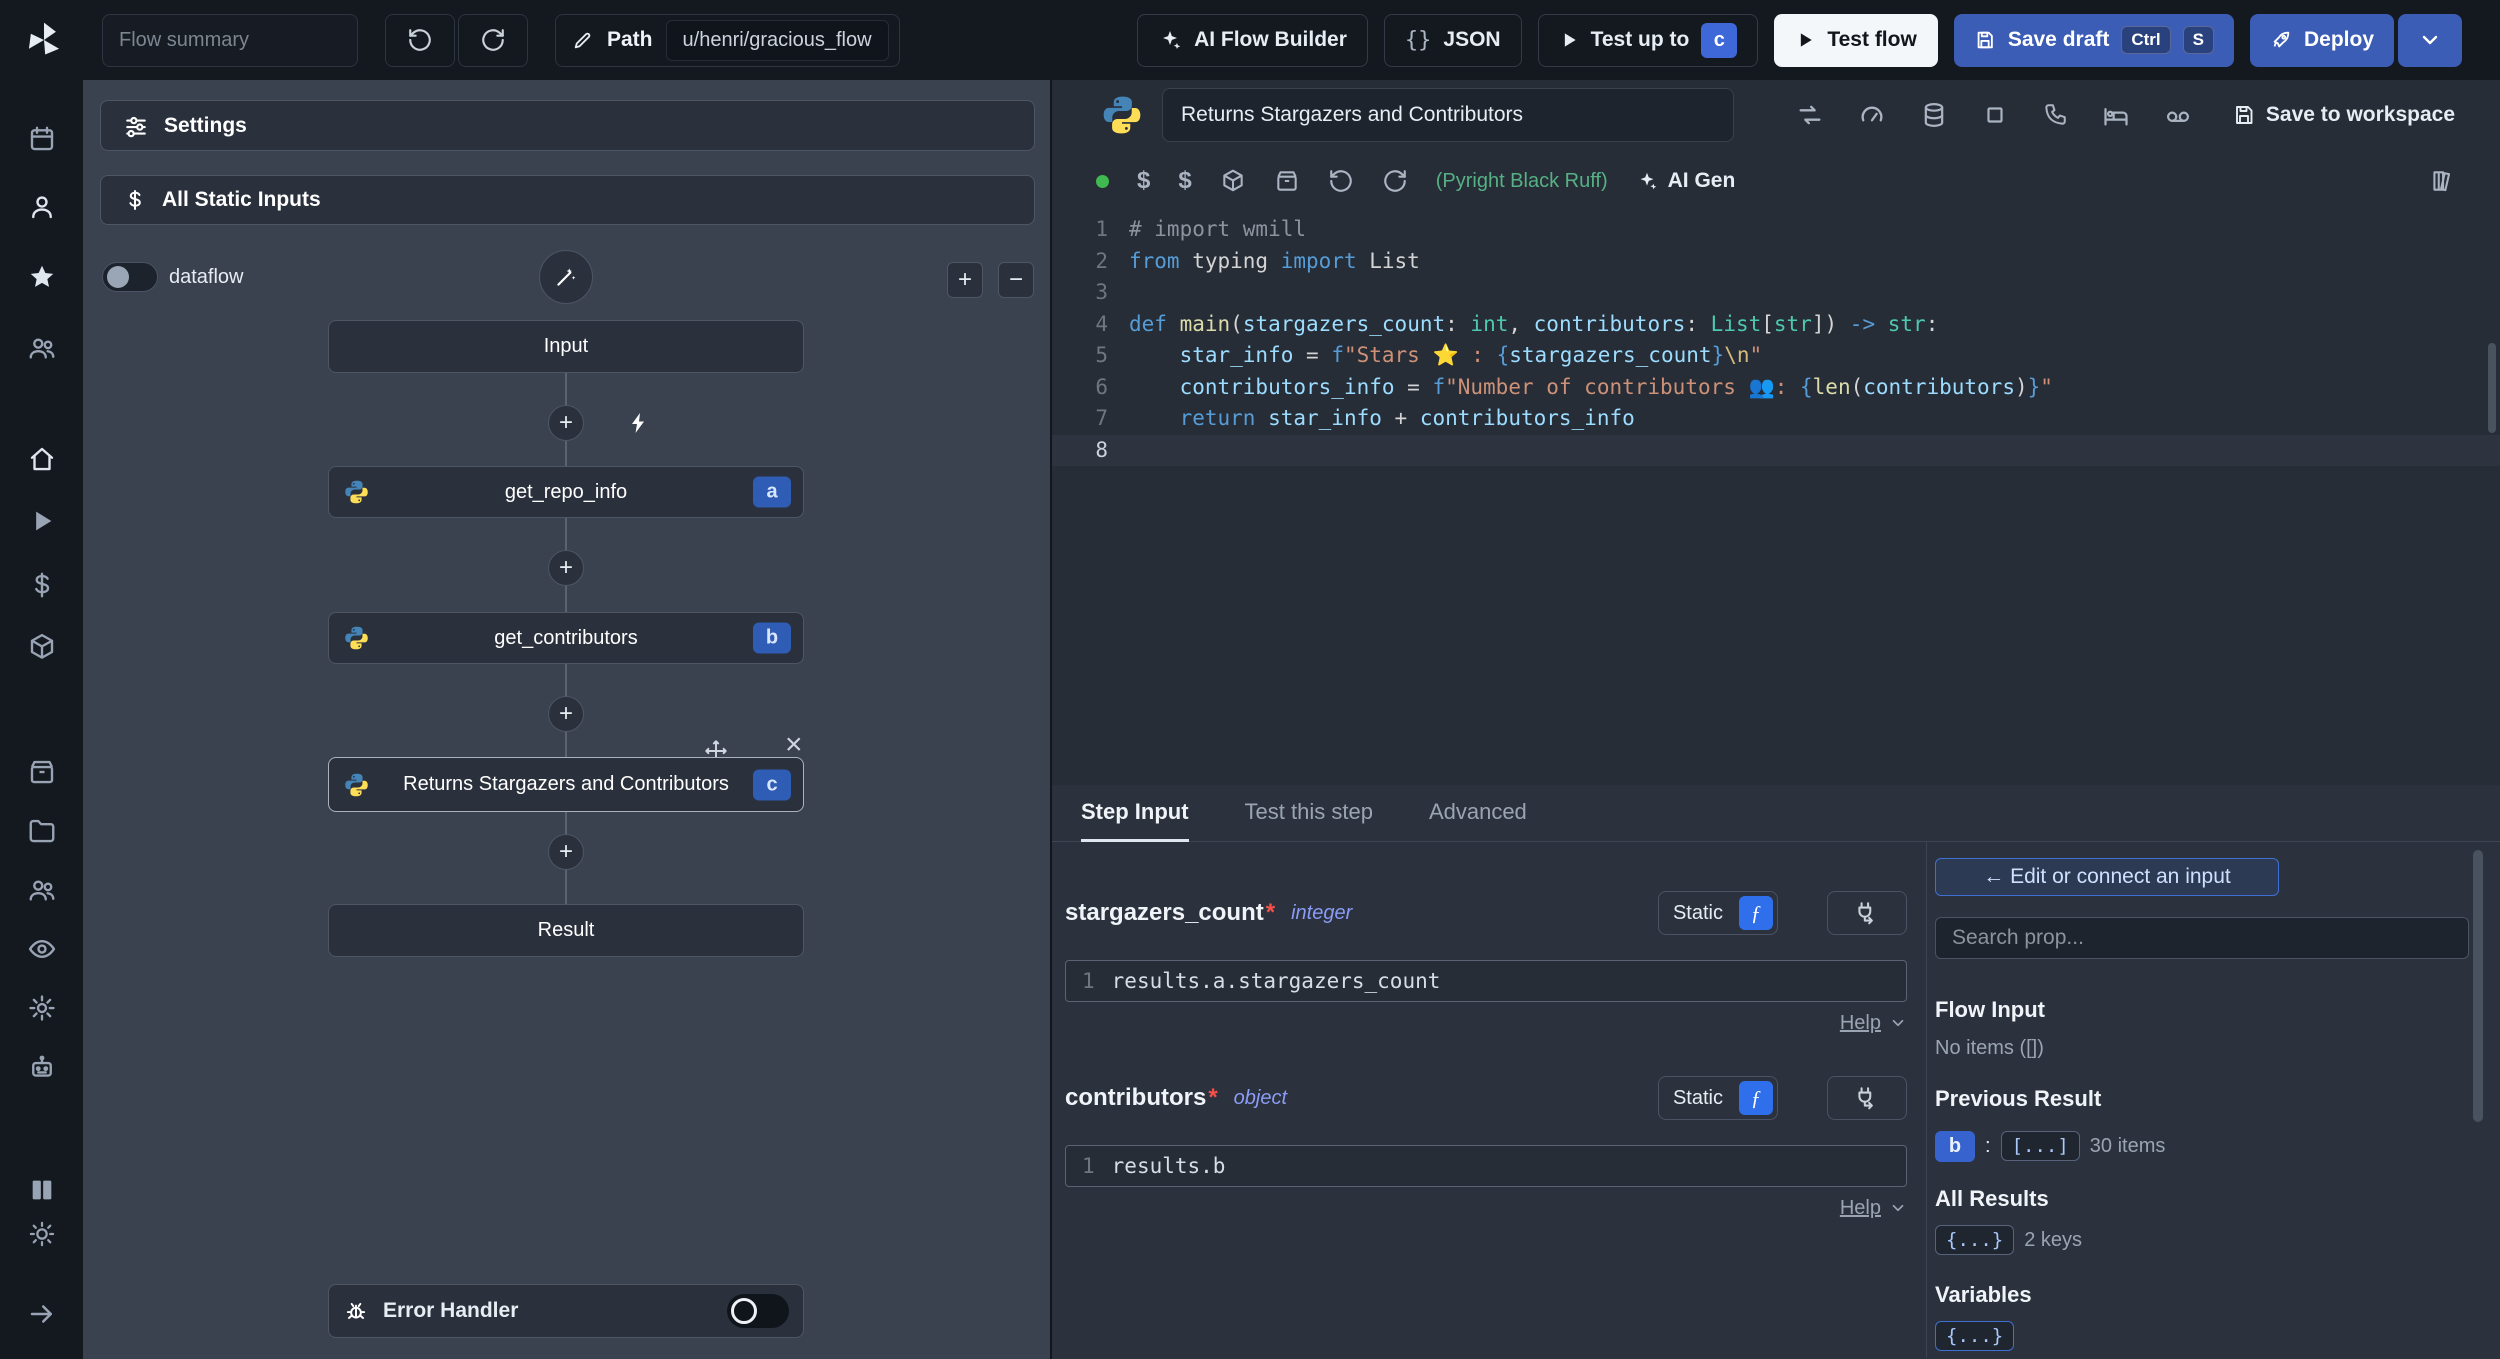 The height and width of the screenshot is (1359, 2500). I want to click on tab-test-this-step: Test this step, so click(1309, 813).